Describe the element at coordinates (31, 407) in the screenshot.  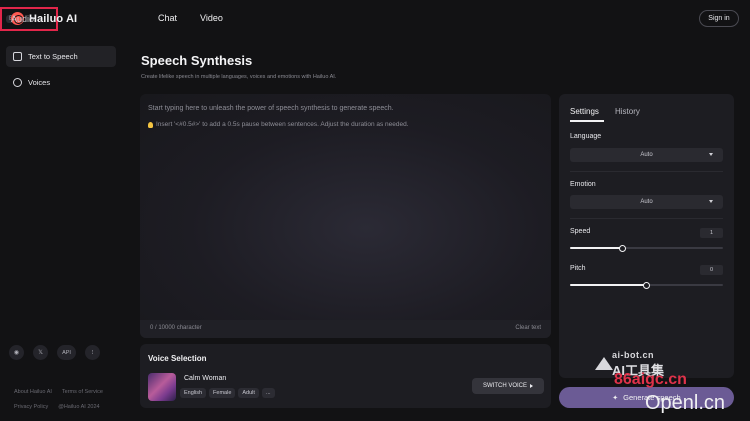
I see `privacy-link: Privacy Policy` at that location.